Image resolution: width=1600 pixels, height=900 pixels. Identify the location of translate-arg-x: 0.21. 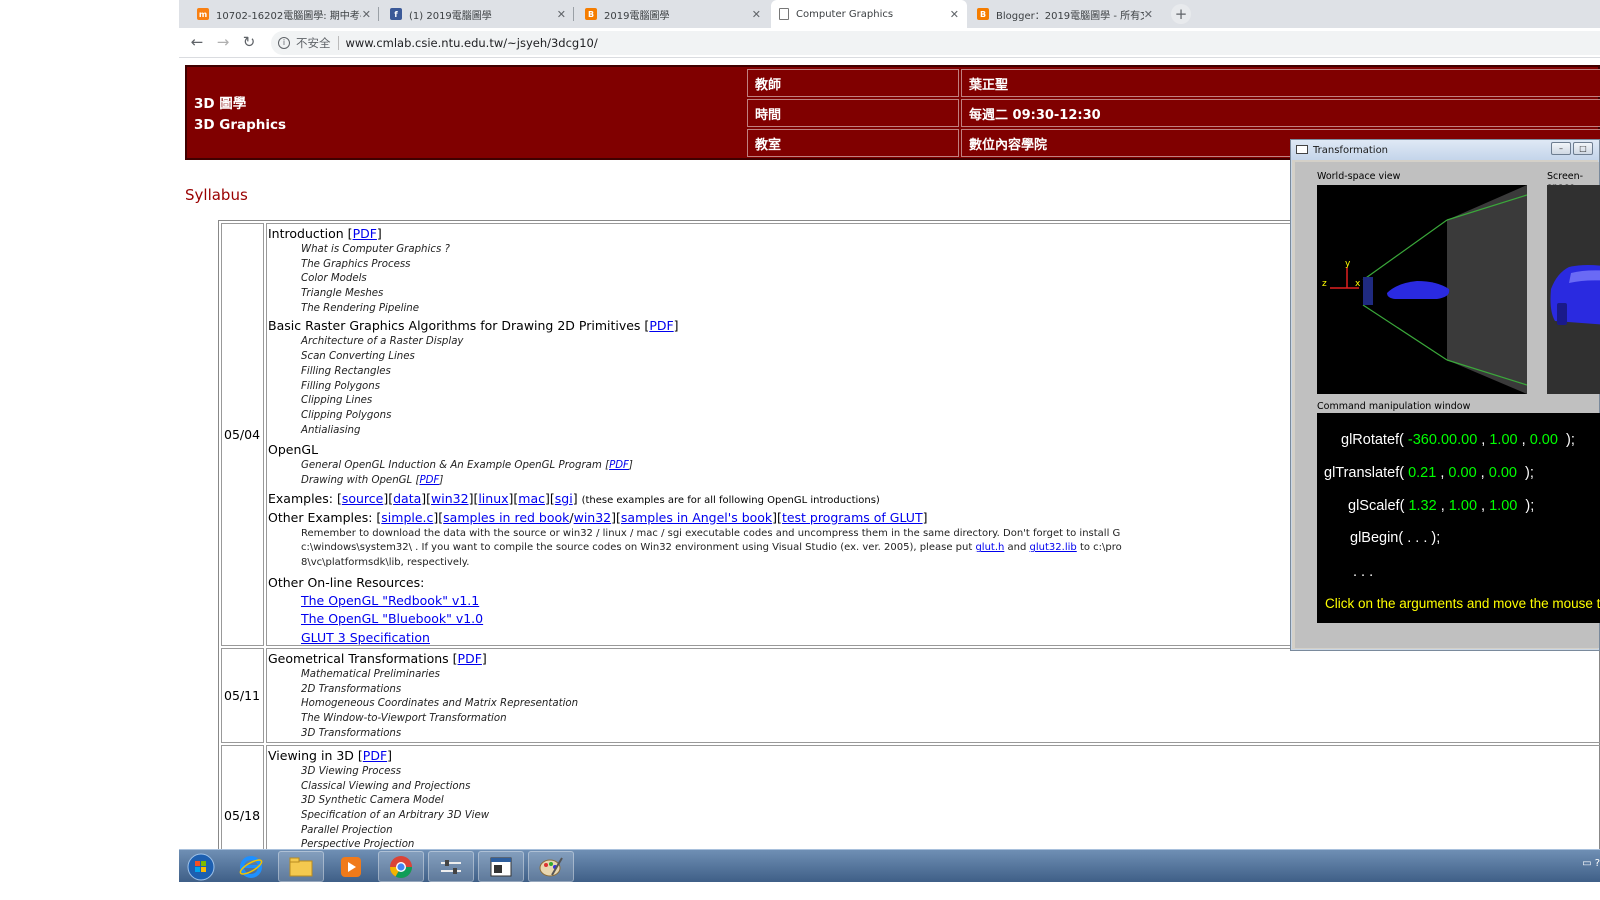
(1422, 473).